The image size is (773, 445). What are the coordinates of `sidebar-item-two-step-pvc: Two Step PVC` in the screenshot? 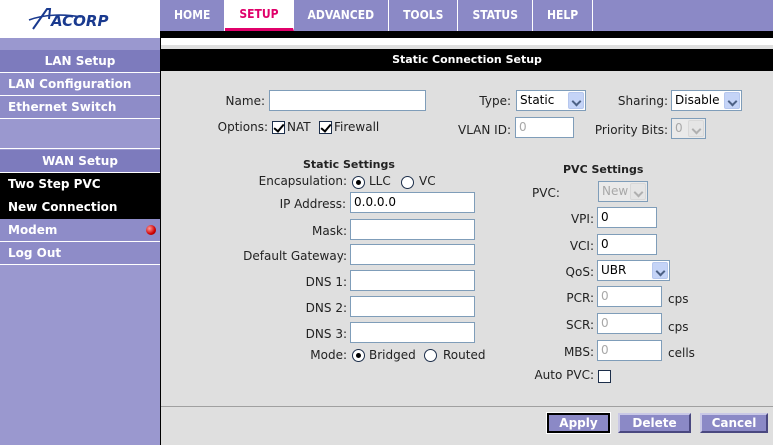 It's located at (80, 184).